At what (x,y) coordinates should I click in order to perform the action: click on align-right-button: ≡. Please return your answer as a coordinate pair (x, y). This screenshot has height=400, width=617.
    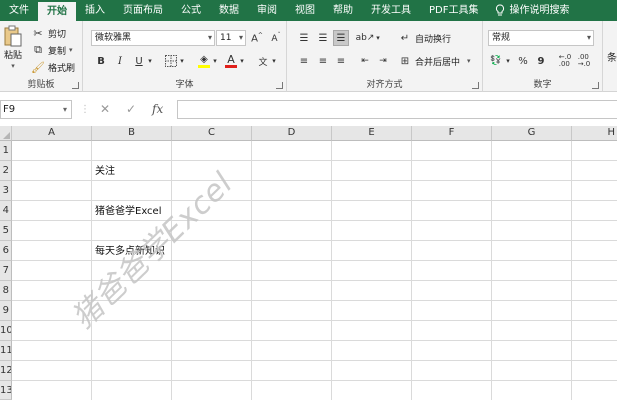
    Looking at the image, I should click on (341, 61).